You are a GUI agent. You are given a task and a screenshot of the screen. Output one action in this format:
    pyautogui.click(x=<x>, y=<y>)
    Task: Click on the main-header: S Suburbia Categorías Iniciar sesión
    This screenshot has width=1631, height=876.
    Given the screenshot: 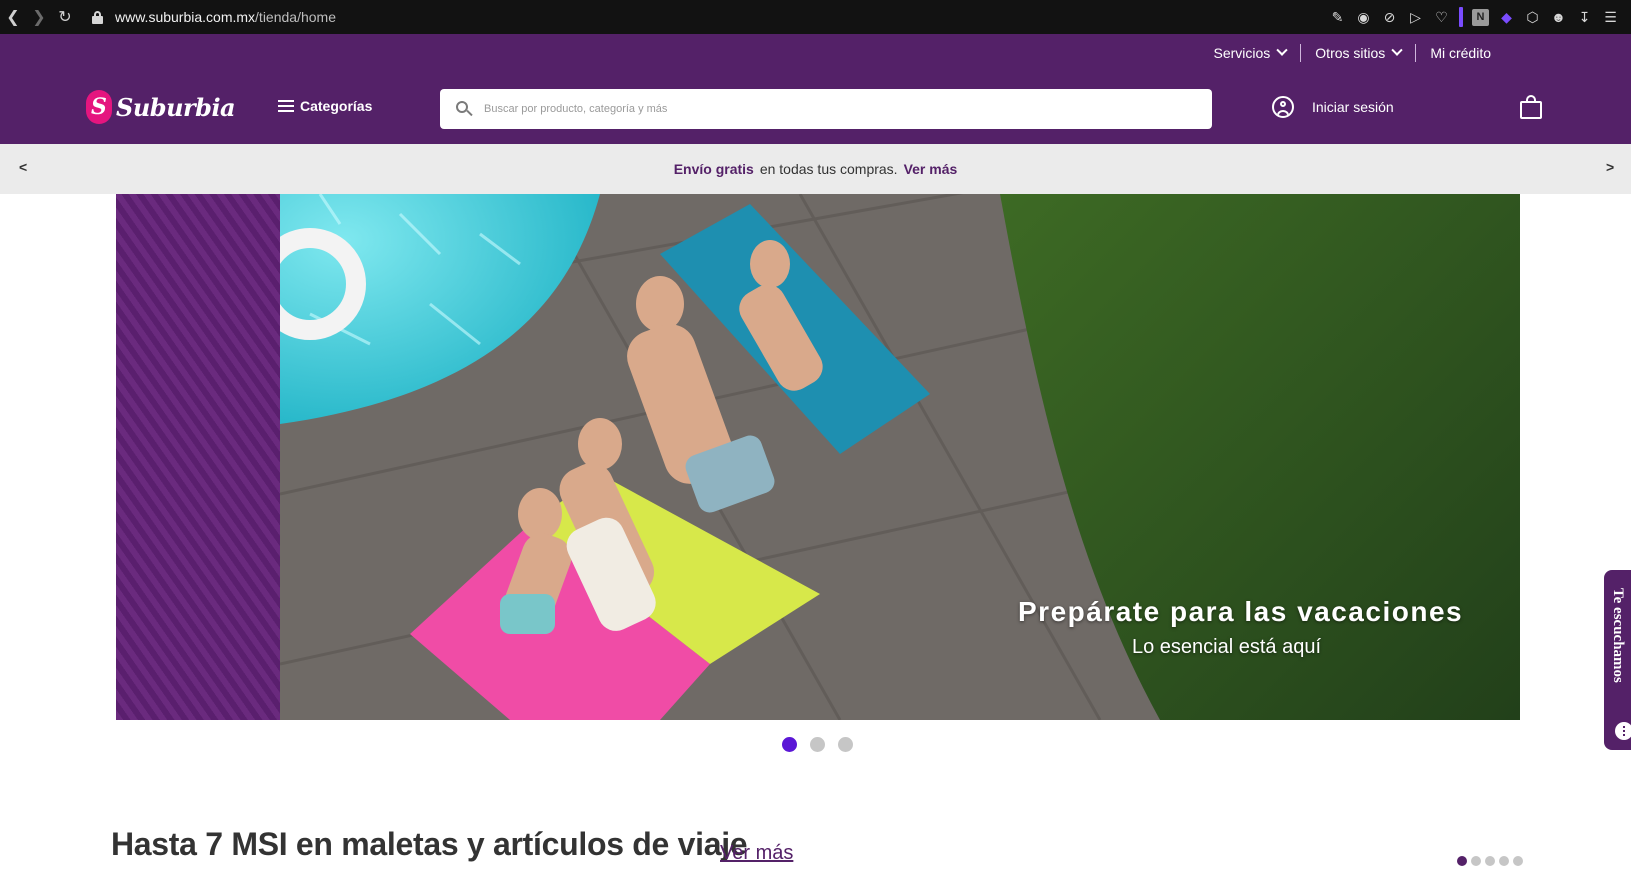 What is the action you would take?
    pyautogui.click(x=815, y=108)
    